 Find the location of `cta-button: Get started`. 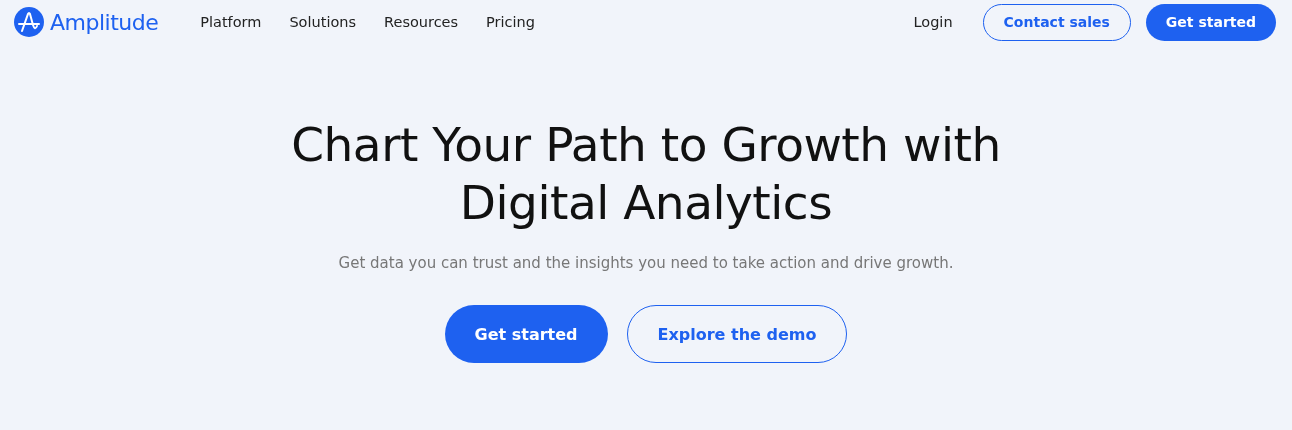

cta-button: Get started is located at coordinates (526, 334).